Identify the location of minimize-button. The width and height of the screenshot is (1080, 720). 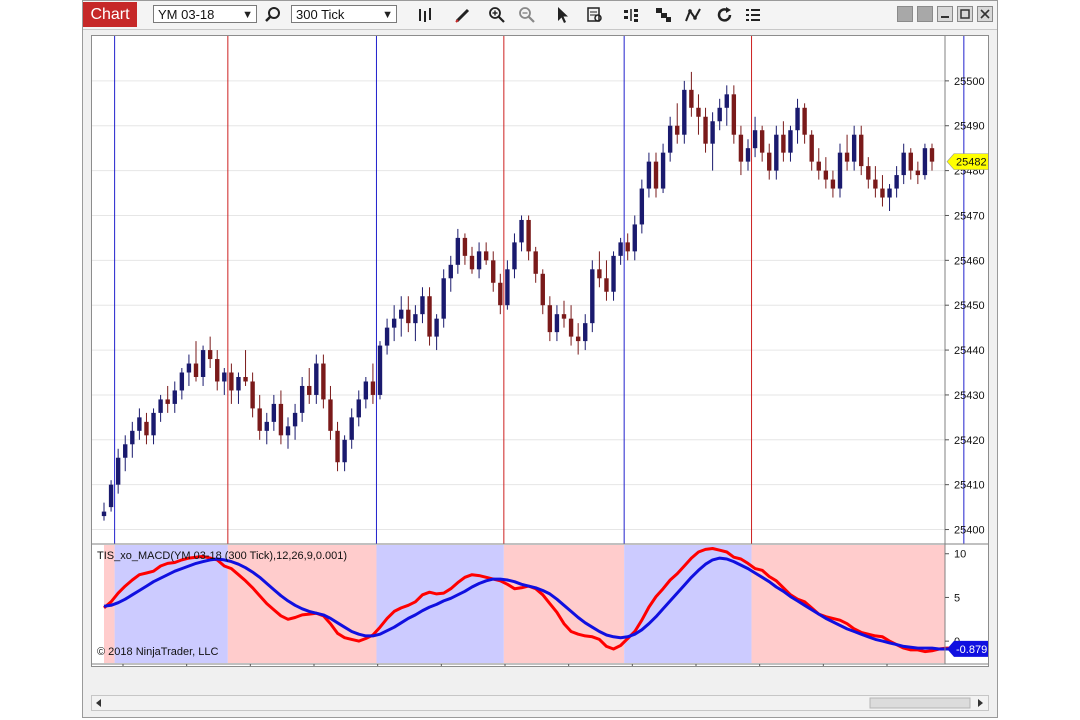
(945, 14).